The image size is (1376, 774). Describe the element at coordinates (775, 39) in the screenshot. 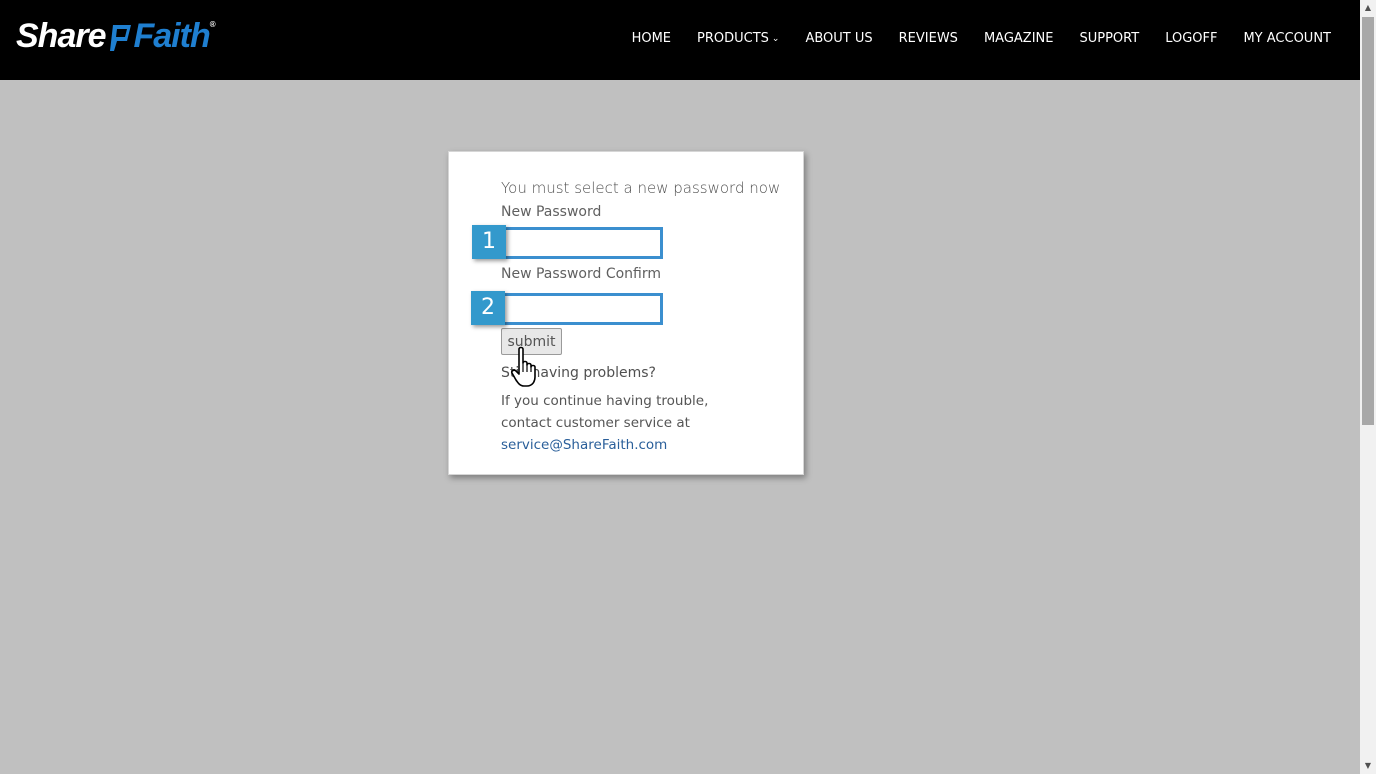

I see `chevron-down-icon: ⌄` at that location.